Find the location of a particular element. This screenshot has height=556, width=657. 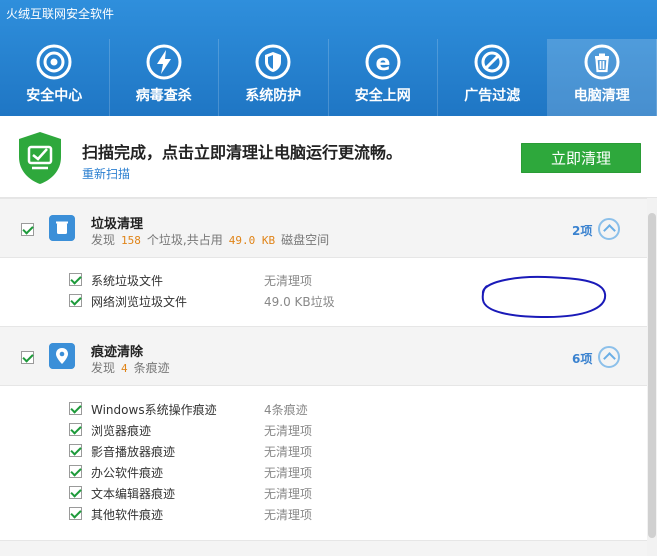

vertical-scrollbar is located at coordinates (652, 377).